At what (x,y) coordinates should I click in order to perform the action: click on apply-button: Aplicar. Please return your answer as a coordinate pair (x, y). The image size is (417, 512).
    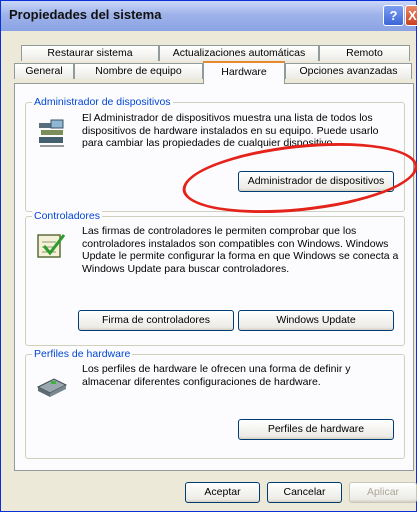
    Looking at the image, I should click on (383, 492).